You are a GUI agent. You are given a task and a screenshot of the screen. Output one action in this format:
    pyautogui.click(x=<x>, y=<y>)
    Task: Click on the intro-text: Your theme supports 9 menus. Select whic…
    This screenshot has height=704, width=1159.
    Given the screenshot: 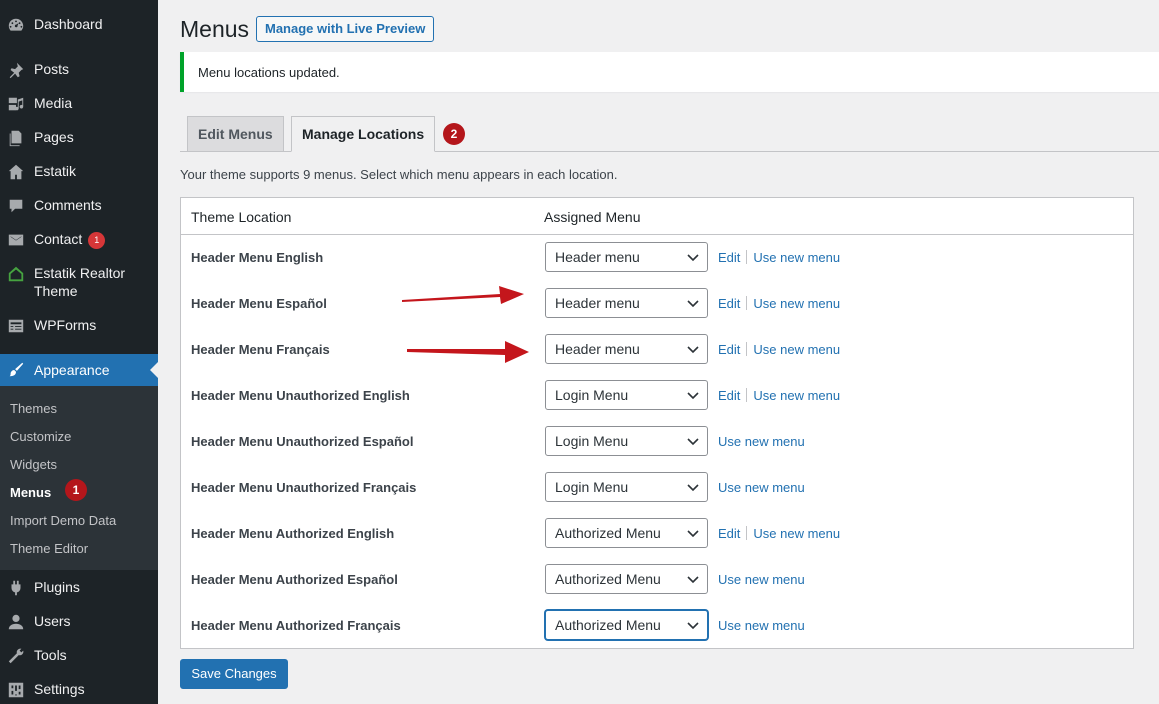 What is the action you would take?
    pyautogui.click(x=399, y=174)
    